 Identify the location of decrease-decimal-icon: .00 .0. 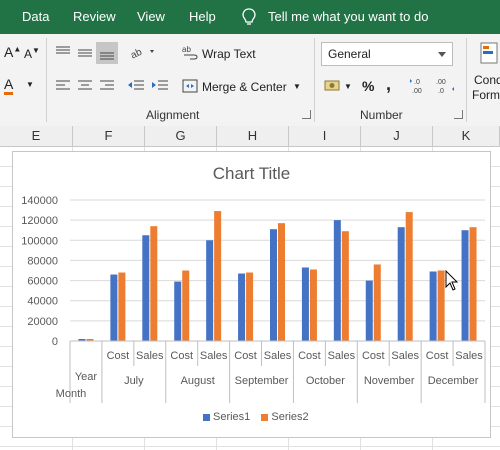
(444, 86).